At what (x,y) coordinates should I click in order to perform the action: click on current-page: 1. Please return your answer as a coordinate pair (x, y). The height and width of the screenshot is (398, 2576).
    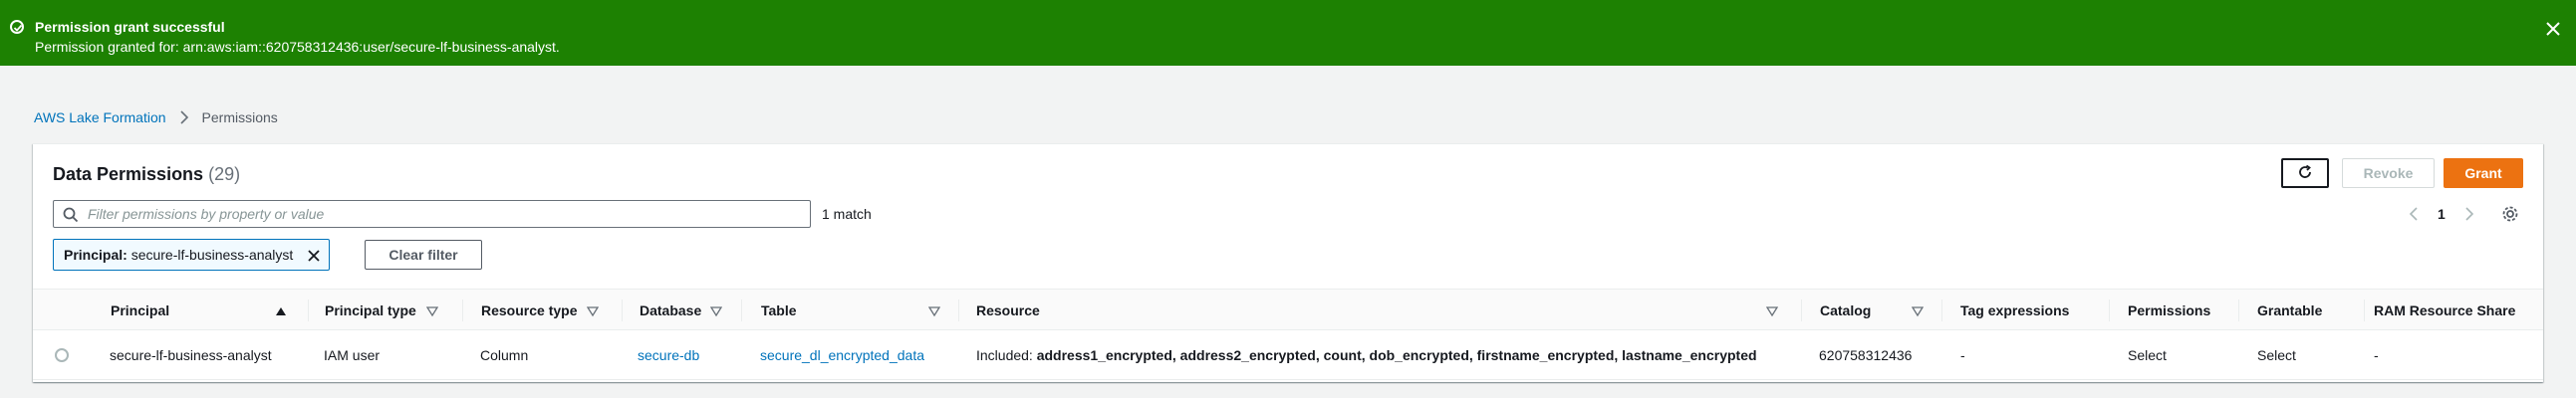
    Looking at the image, I should click on (2442, 214).